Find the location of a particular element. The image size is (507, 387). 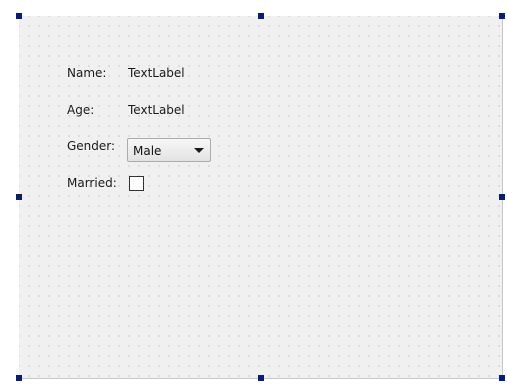

resize-handle-bottom-right is located at coordinates (502, 378).